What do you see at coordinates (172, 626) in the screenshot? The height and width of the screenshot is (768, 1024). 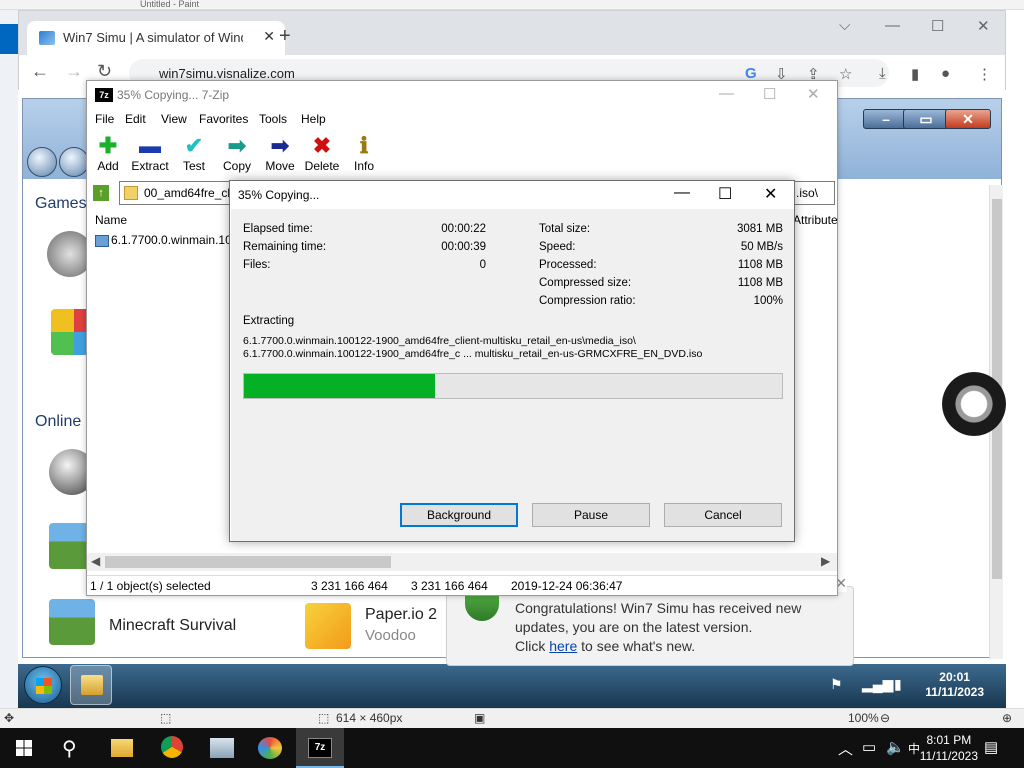 I see `game-title: Minecraft Survival` at bounding box center [172, 626].